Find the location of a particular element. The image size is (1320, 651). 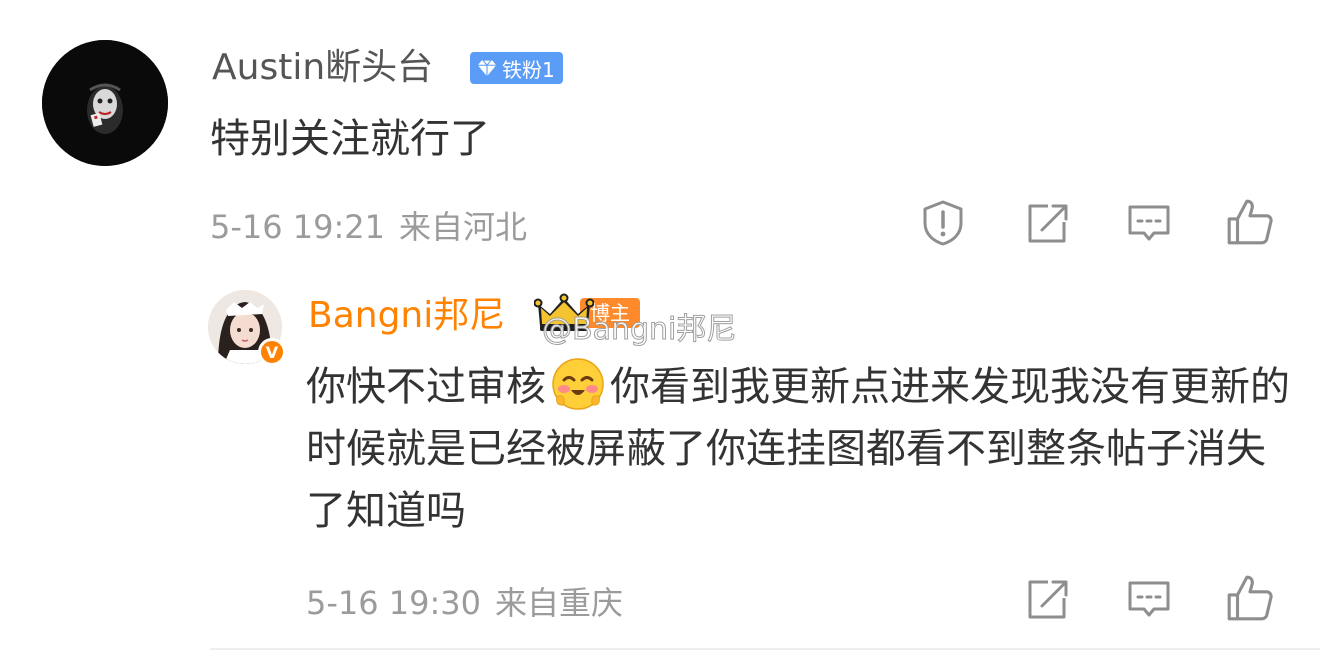

report-button is located at coordinates (943, 223).